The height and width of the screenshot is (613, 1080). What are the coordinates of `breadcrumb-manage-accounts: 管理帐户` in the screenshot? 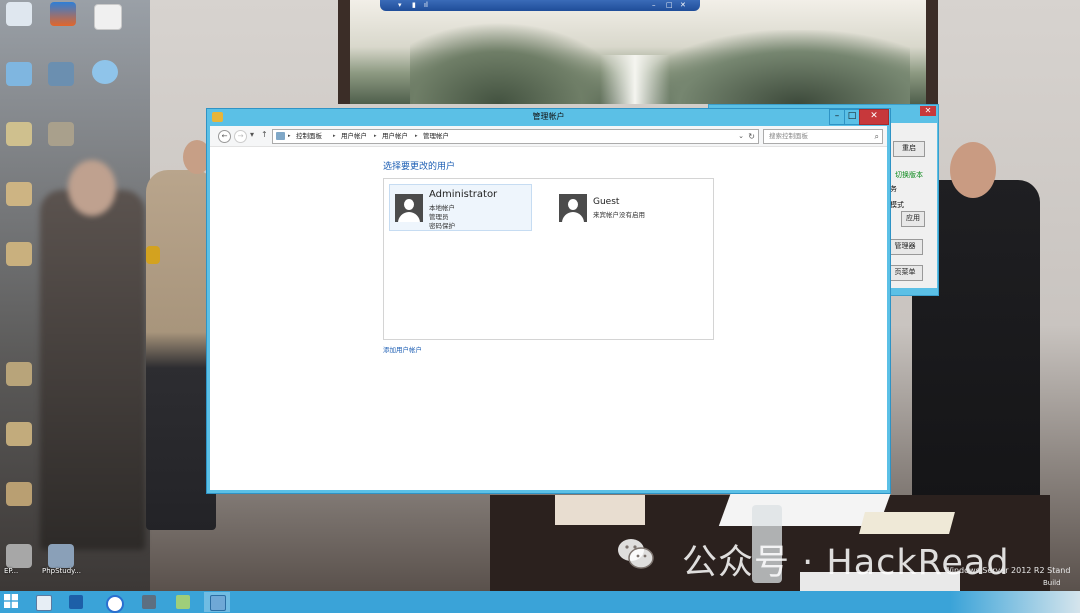 It's located at (436, 136).